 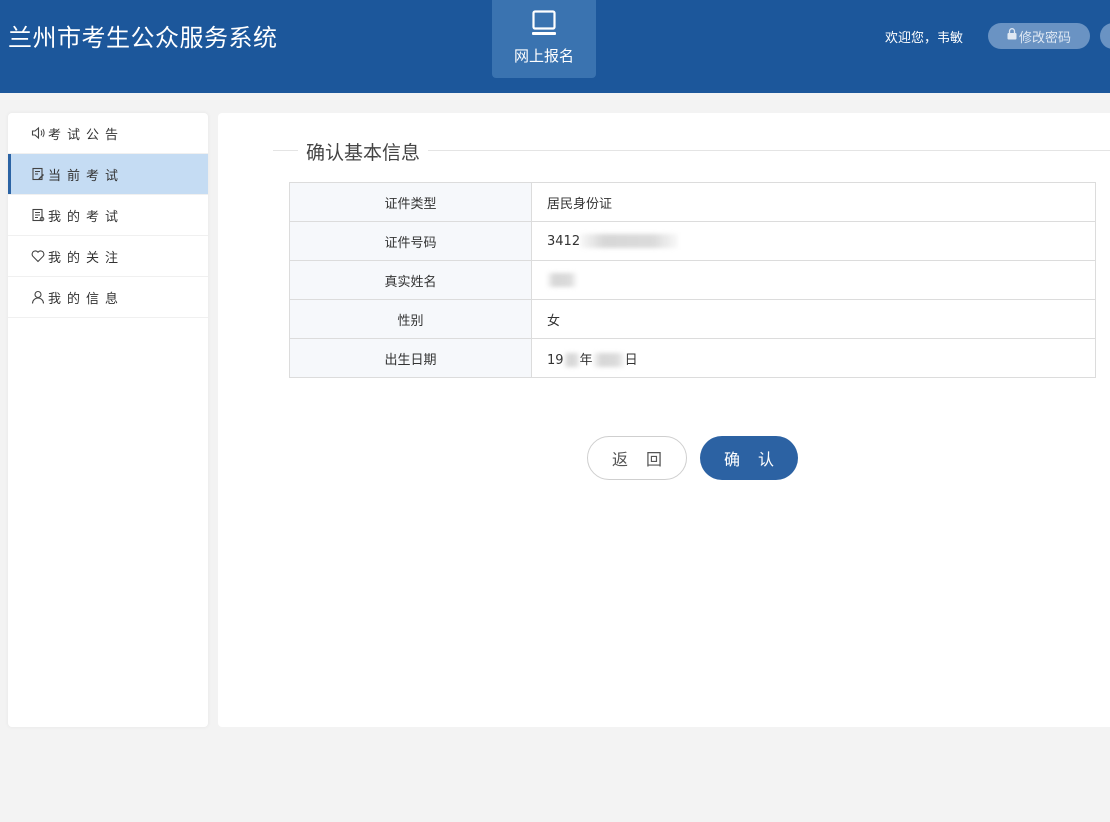 What do you see at coordinates (143, 38) in the screenshot?
I see `app-title: 兰州市考生公众服务系统` at bounding box center [143, 38].